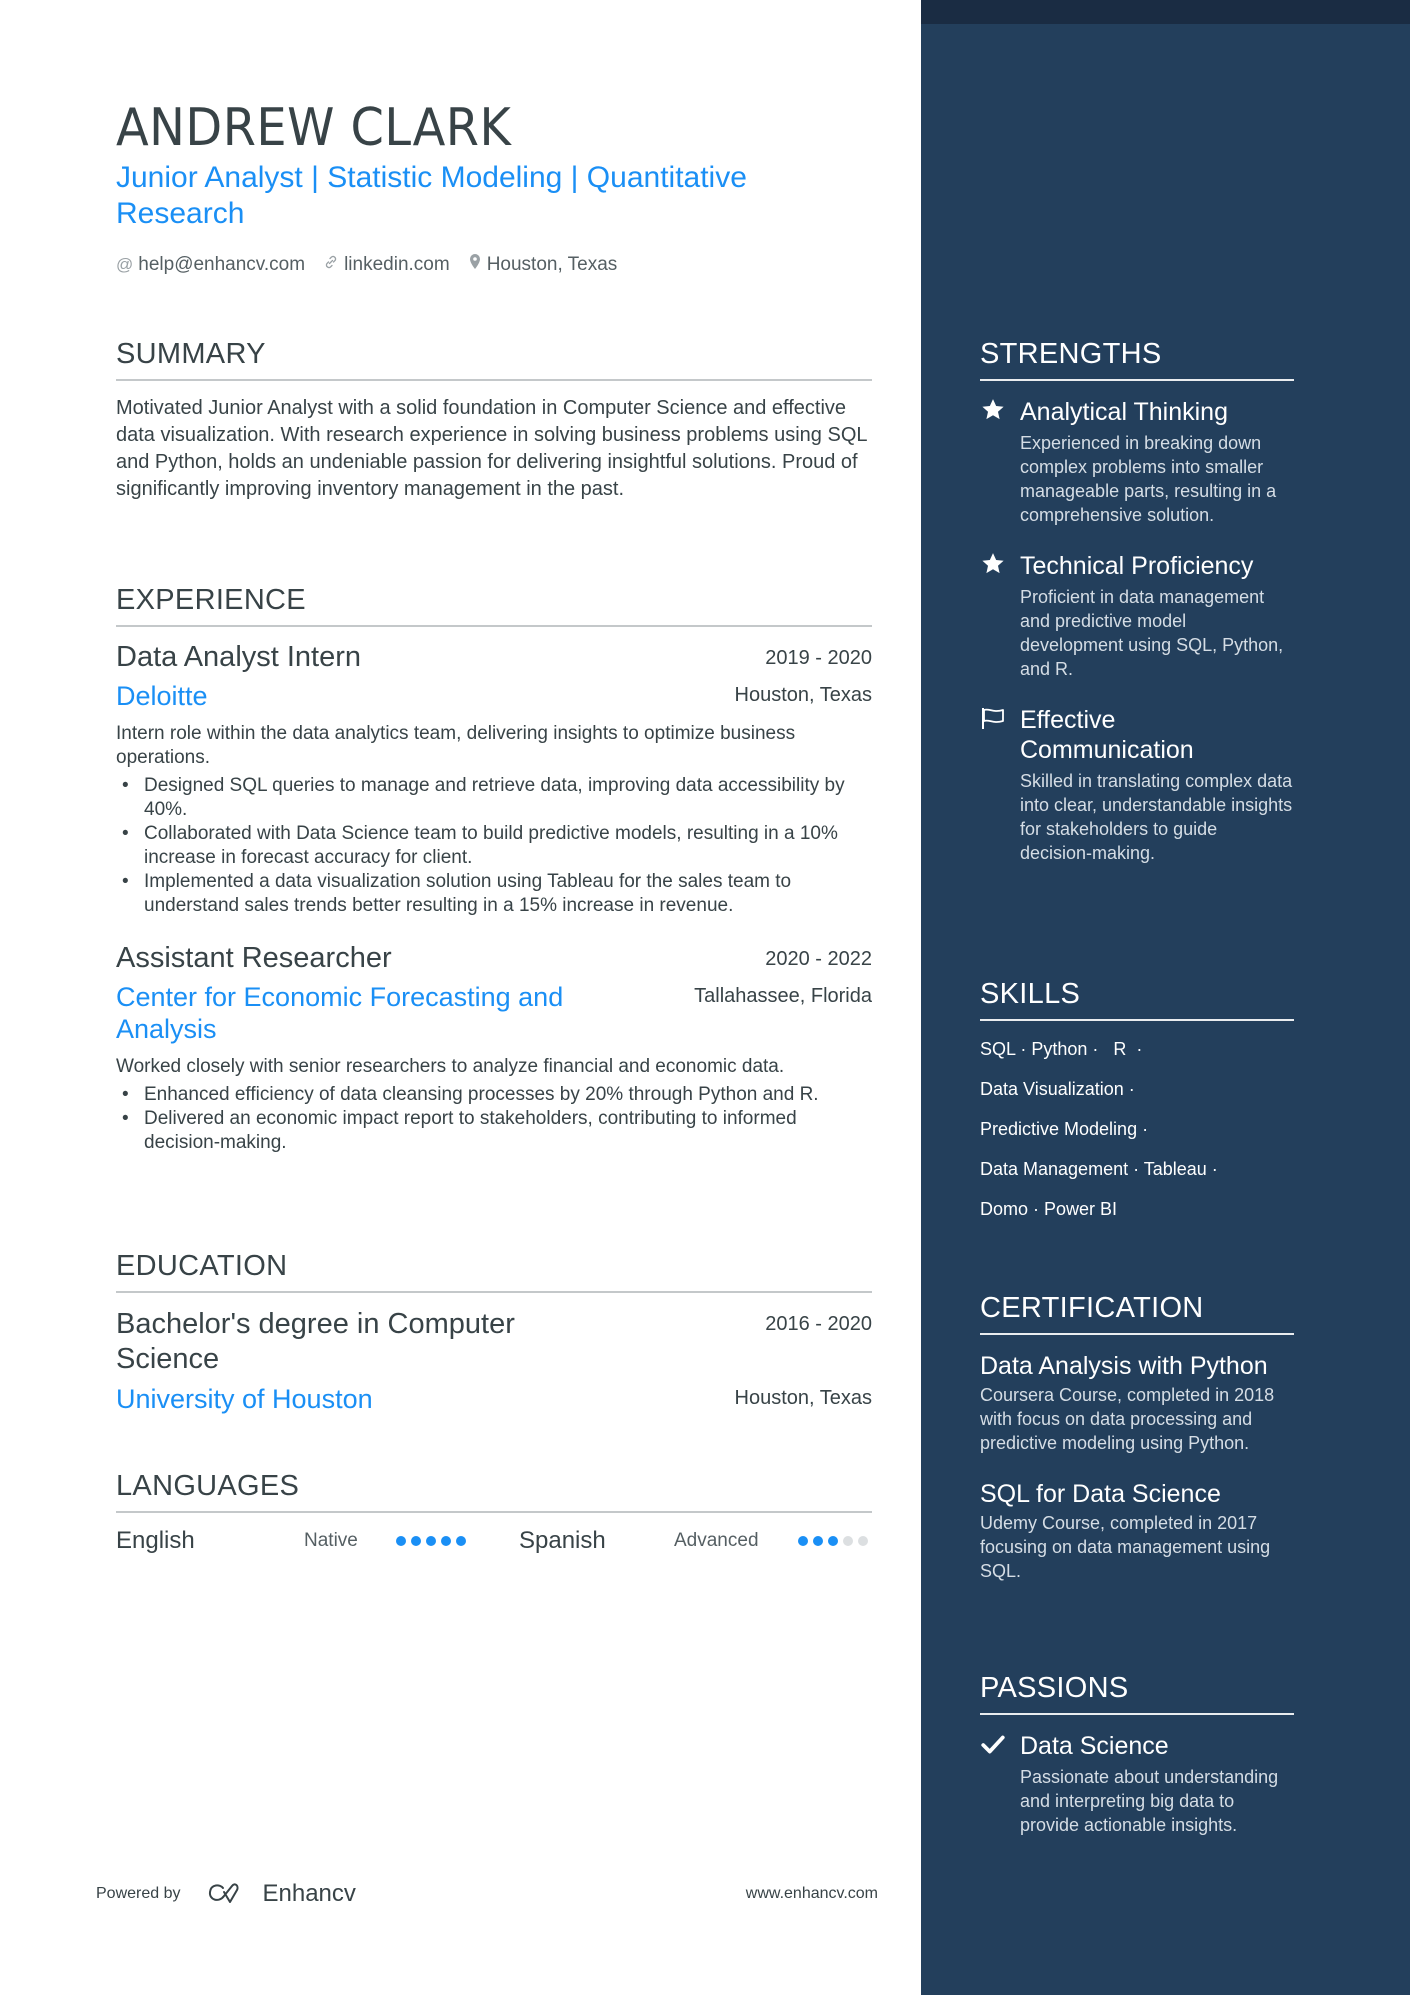  Describe the element at coordinates (1064, 1129) in the screenshot. I see `skill-line: Predictive Modeling ·` at that location.